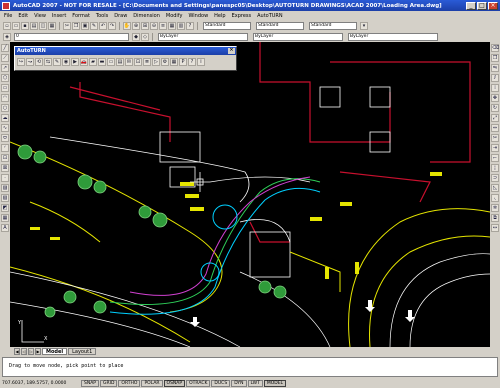 This screenshot has height=388, width=500. I want to click on circle-icon: ○, so click(5, 108).